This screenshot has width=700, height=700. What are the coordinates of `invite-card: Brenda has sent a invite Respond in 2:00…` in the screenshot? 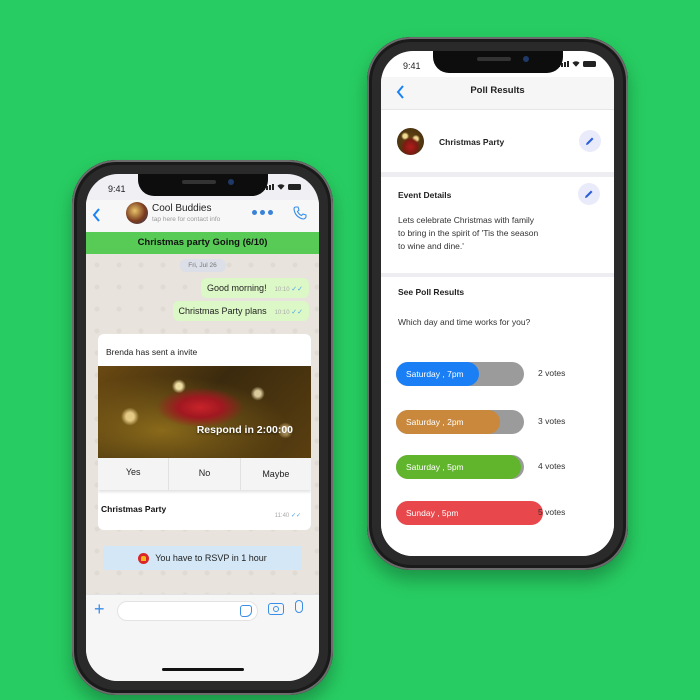 It's located at (204, 432).